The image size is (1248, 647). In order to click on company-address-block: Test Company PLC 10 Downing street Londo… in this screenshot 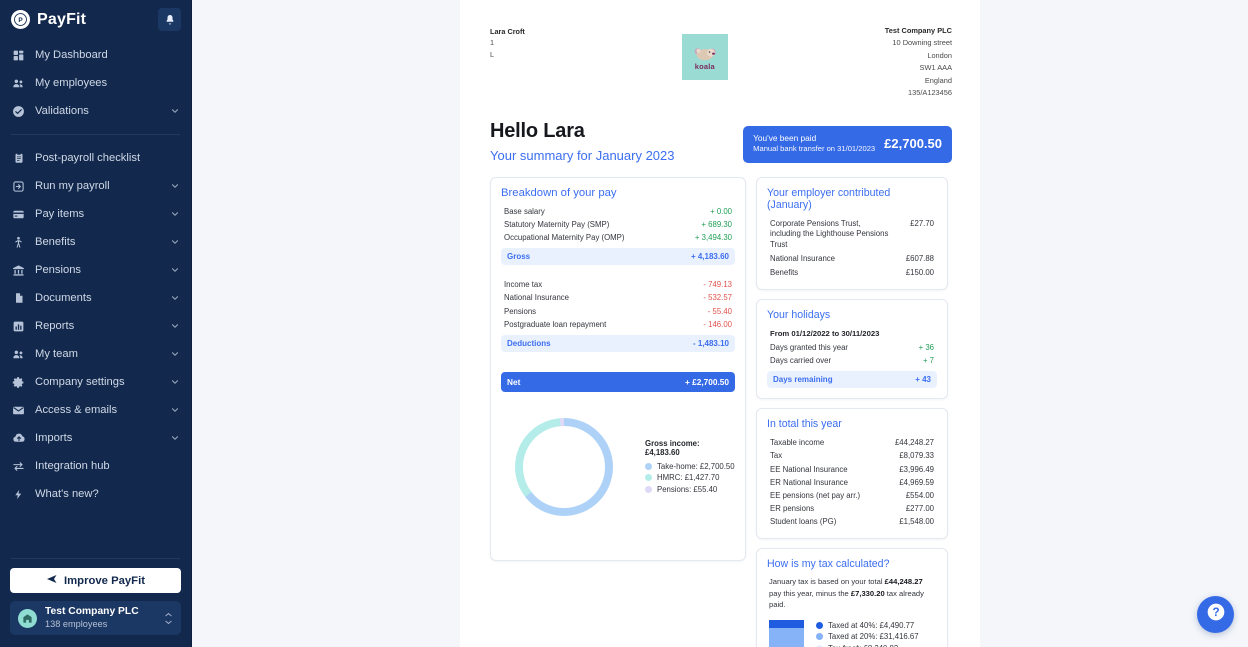, I will do `click(918, 61)`.